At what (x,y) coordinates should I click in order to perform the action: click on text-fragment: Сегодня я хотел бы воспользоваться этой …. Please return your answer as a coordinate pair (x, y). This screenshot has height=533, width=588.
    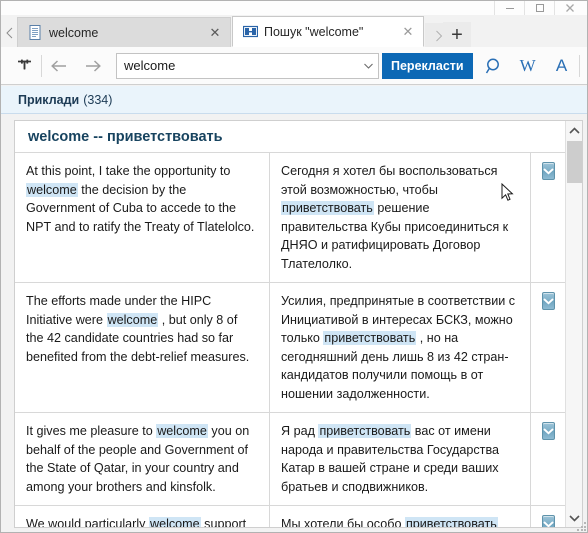
    Looking at the image, I should click on (389, 180).